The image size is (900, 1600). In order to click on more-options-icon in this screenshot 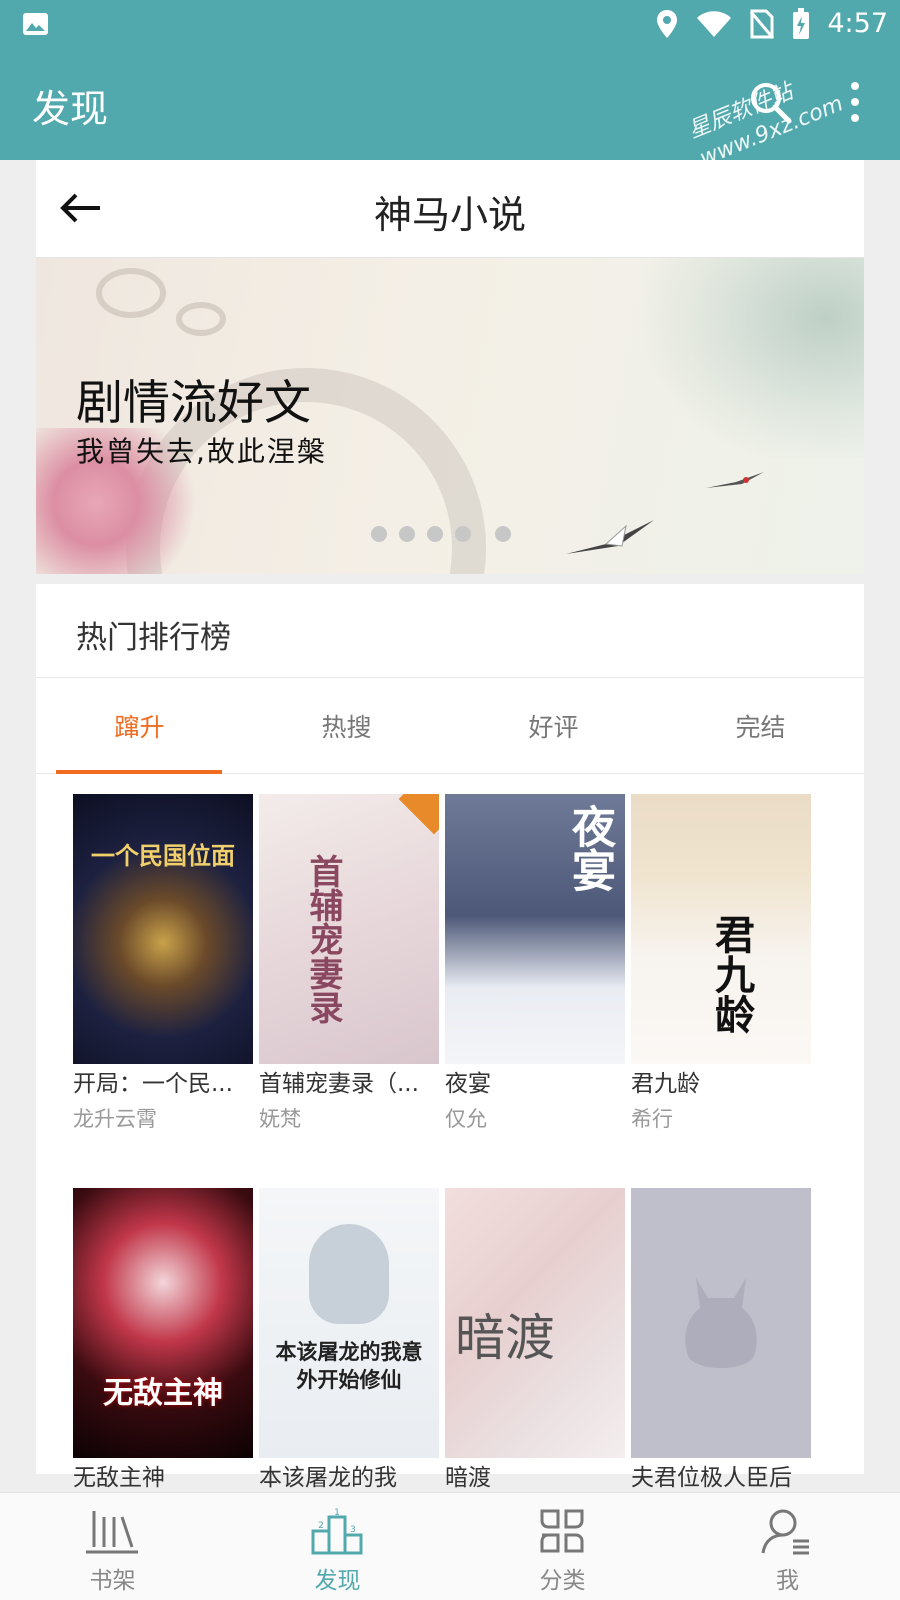, I will do `click(855, 102)`.